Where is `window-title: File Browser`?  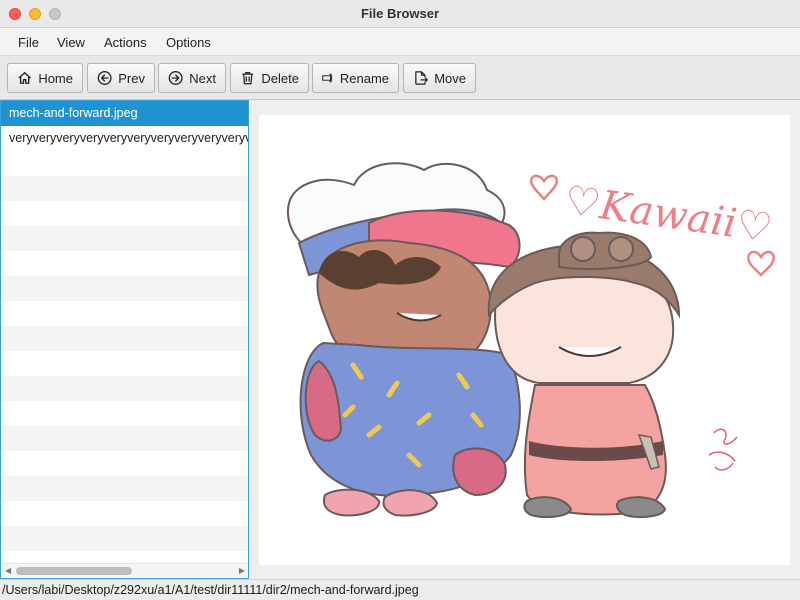
window-title: File Browser is located at coordinates (400, 13).